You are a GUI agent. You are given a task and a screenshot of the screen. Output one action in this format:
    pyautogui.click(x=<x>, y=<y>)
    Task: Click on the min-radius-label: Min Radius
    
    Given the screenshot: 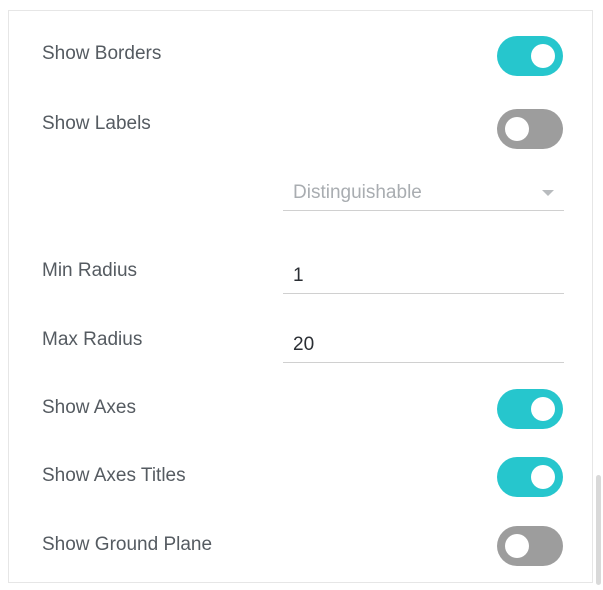 What is the action you would take?
    pyautogui.click(x=90, y=270)
    